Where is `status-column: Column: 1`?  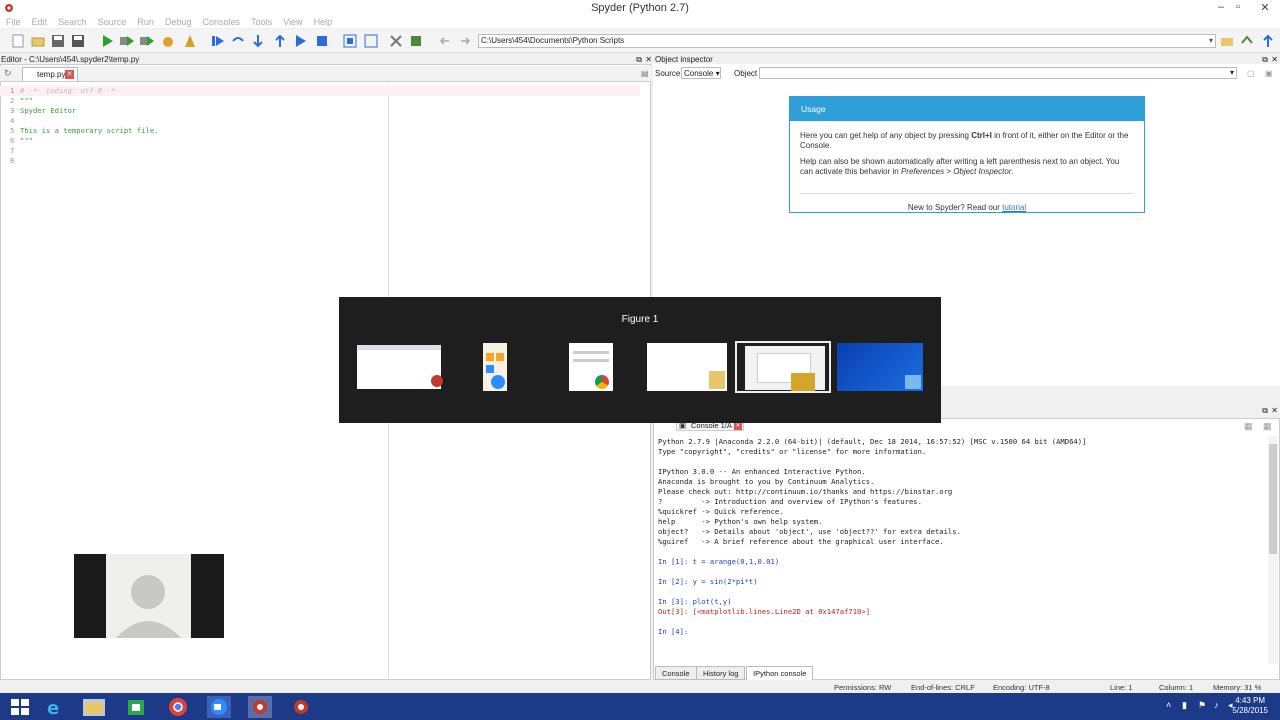
status-column: Column: 1 is located at coordinates (1176, 687).